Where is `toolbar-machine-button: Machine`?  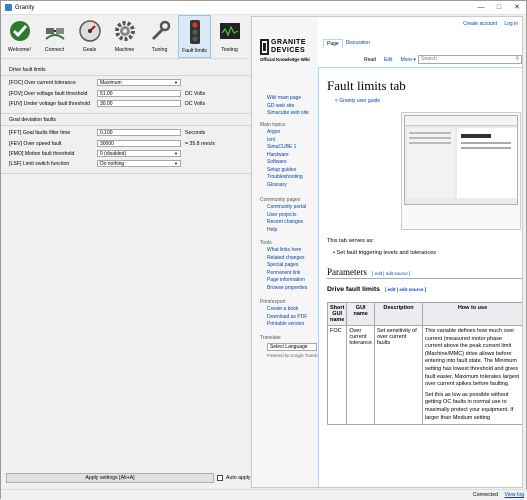 toolbar-machine-button: Machine is located at coordinates (124, 36).